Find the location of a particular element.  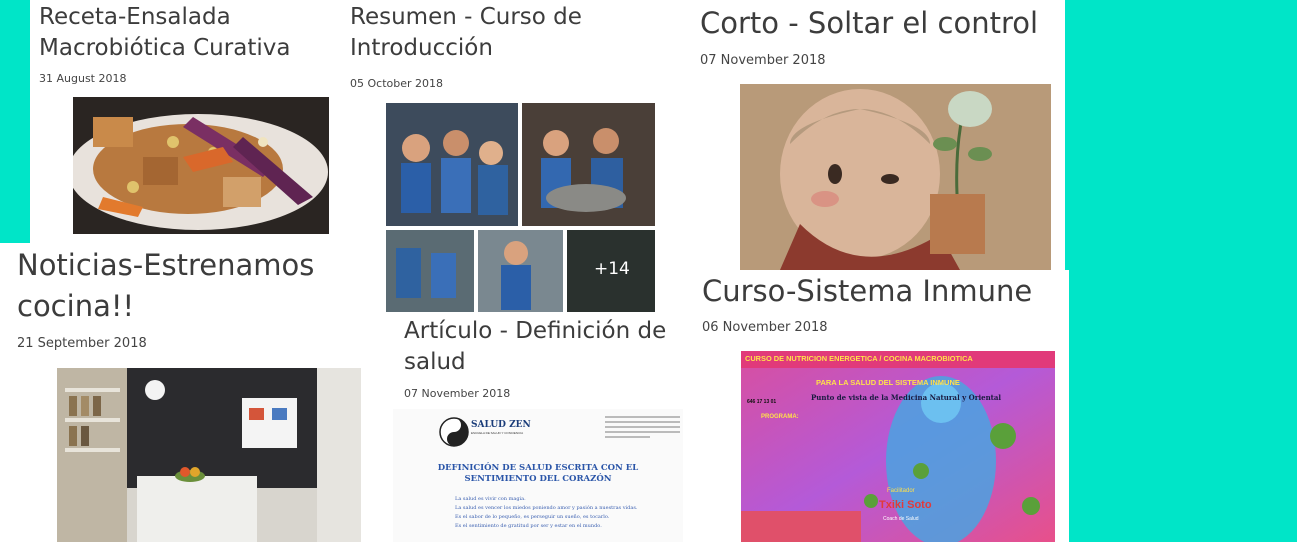

post-date: 06 November 2018 is located at coordinates (765, 327).